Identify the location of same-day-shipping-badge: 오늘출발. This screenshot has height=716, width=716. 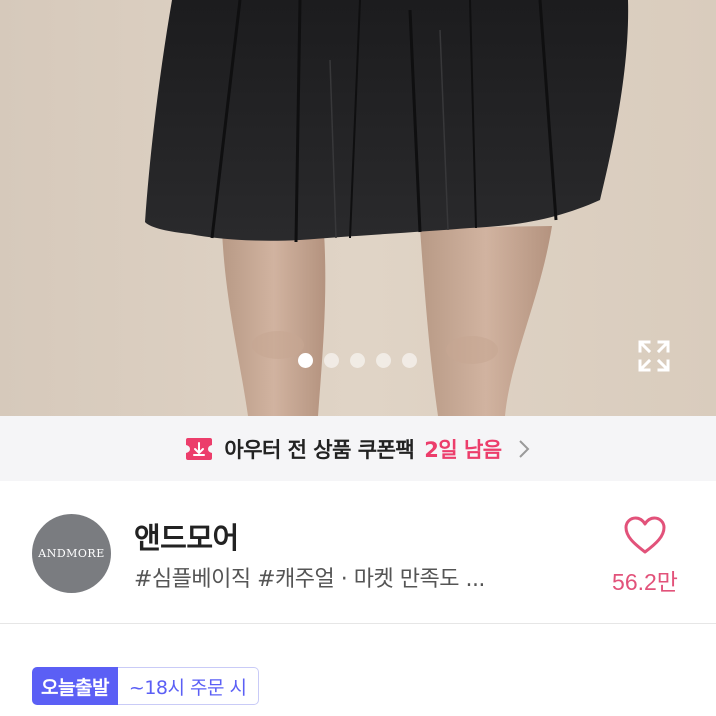
(75, 686).